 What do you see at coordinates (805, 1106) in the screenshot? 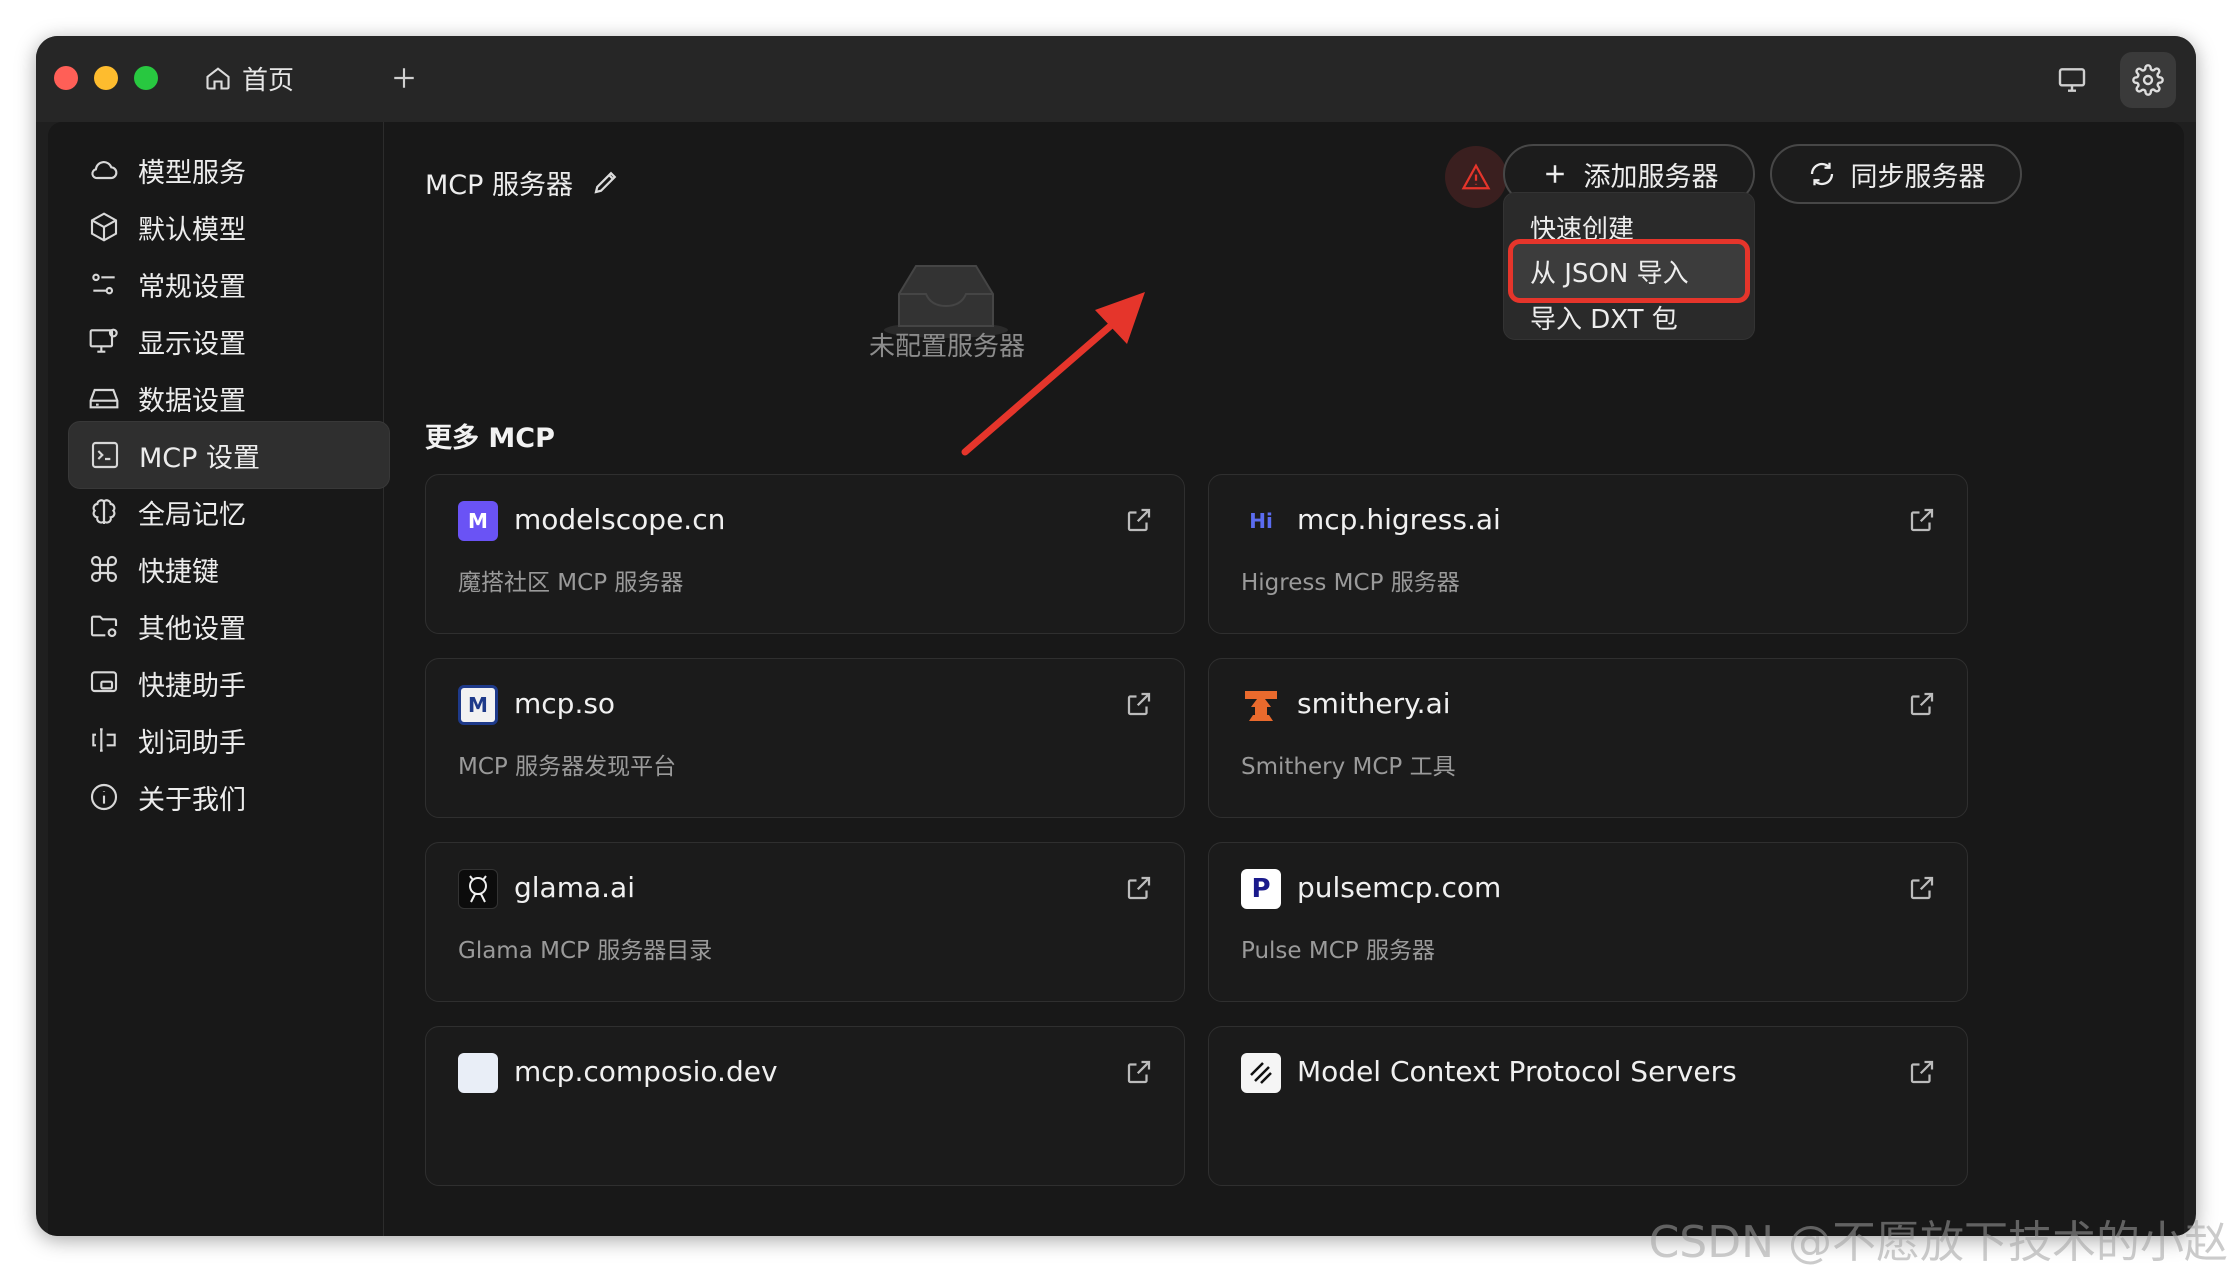
I see `card-composio: mcp.composio.dev` at bounding box center [805, 1106].